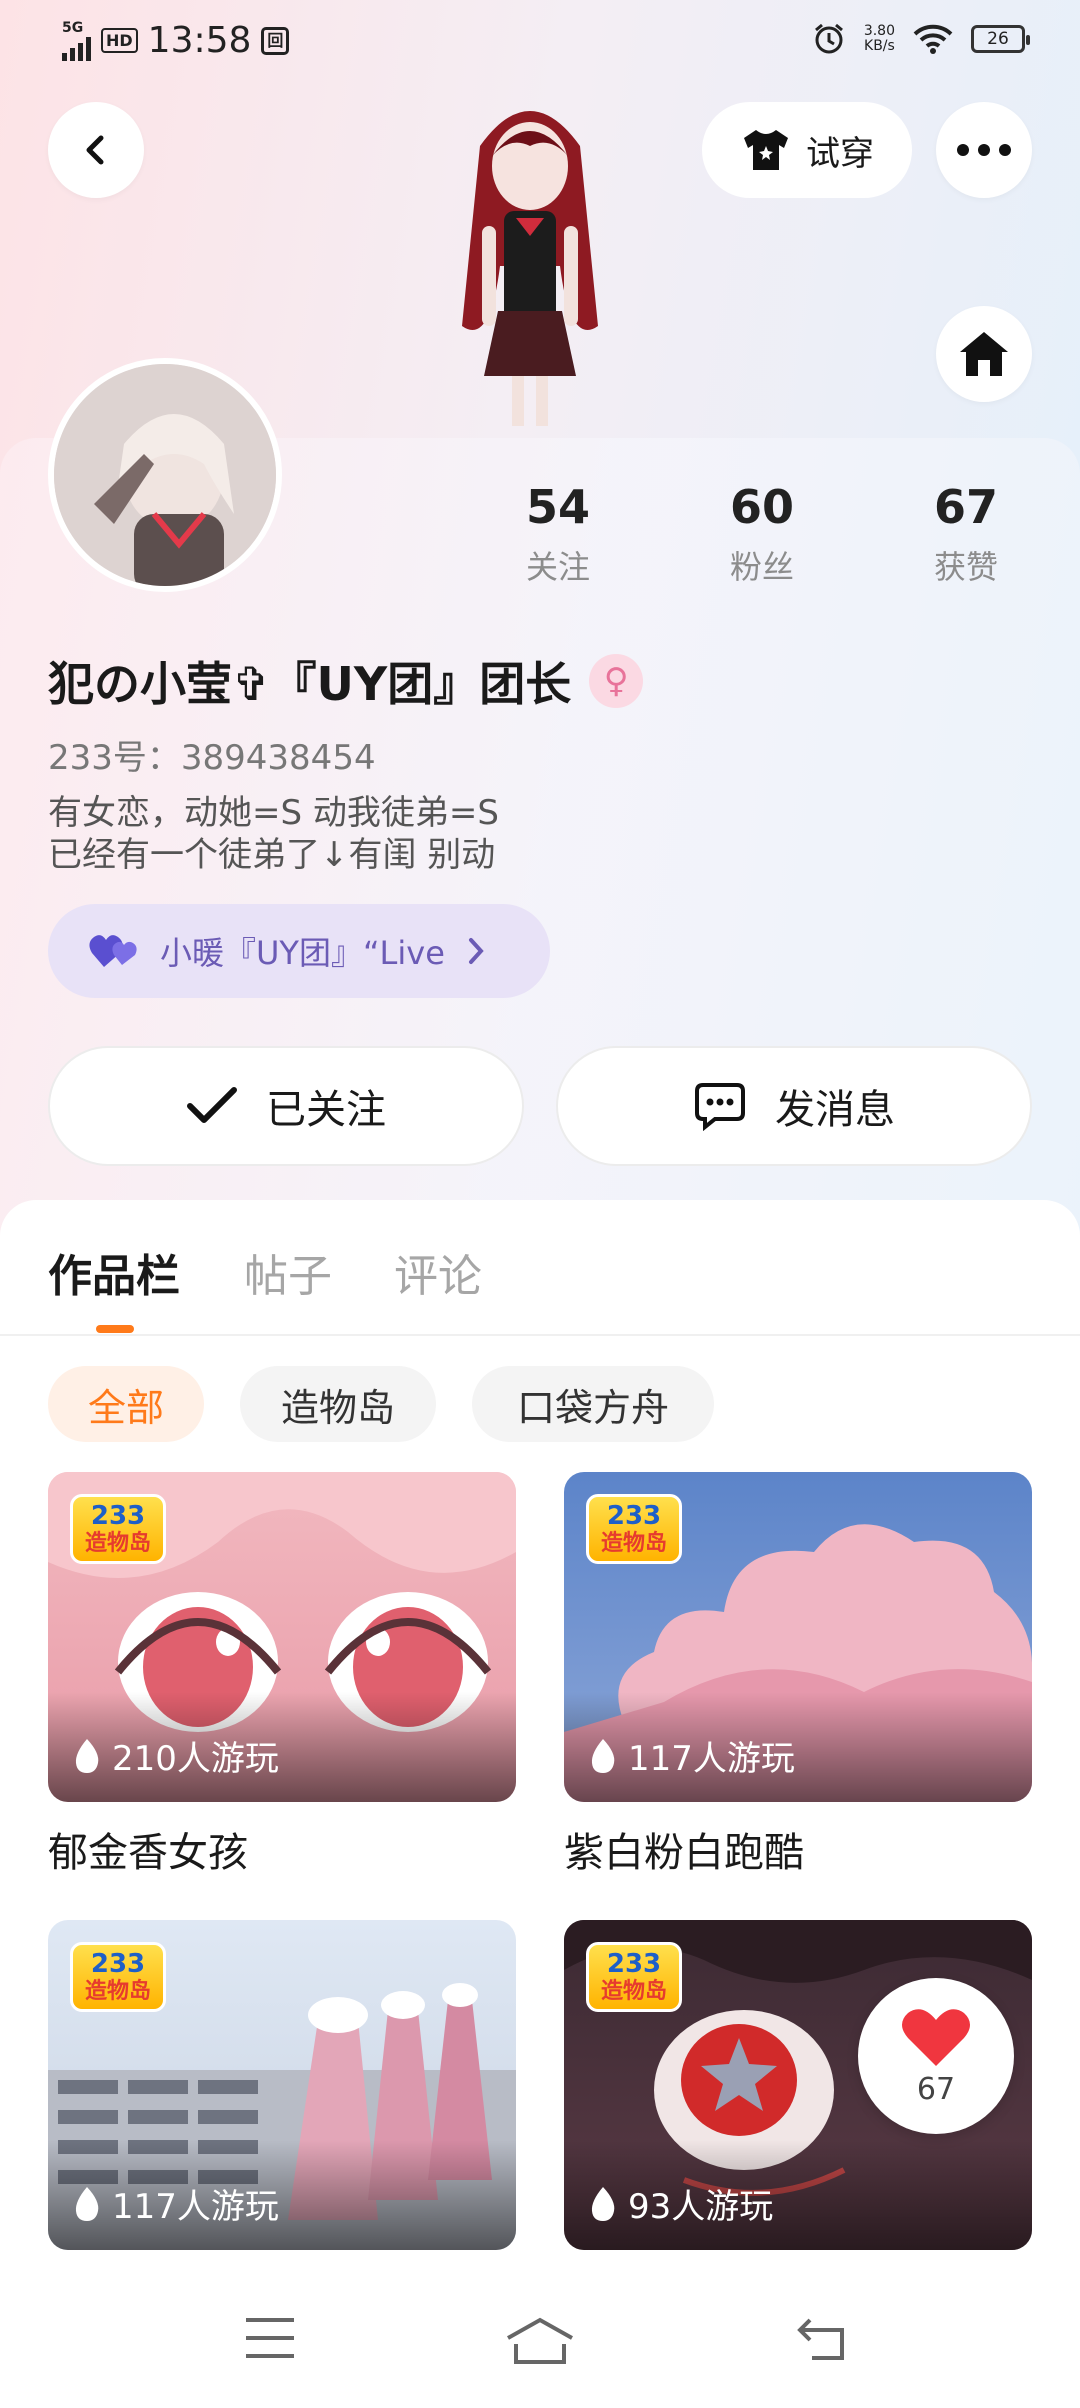 Image resolution: width=1080 pixels, height=2408 pixels. Describe the element at coordinates (616, 681) in the screenshot. I see `female-gender-icon: ♀` at that location.